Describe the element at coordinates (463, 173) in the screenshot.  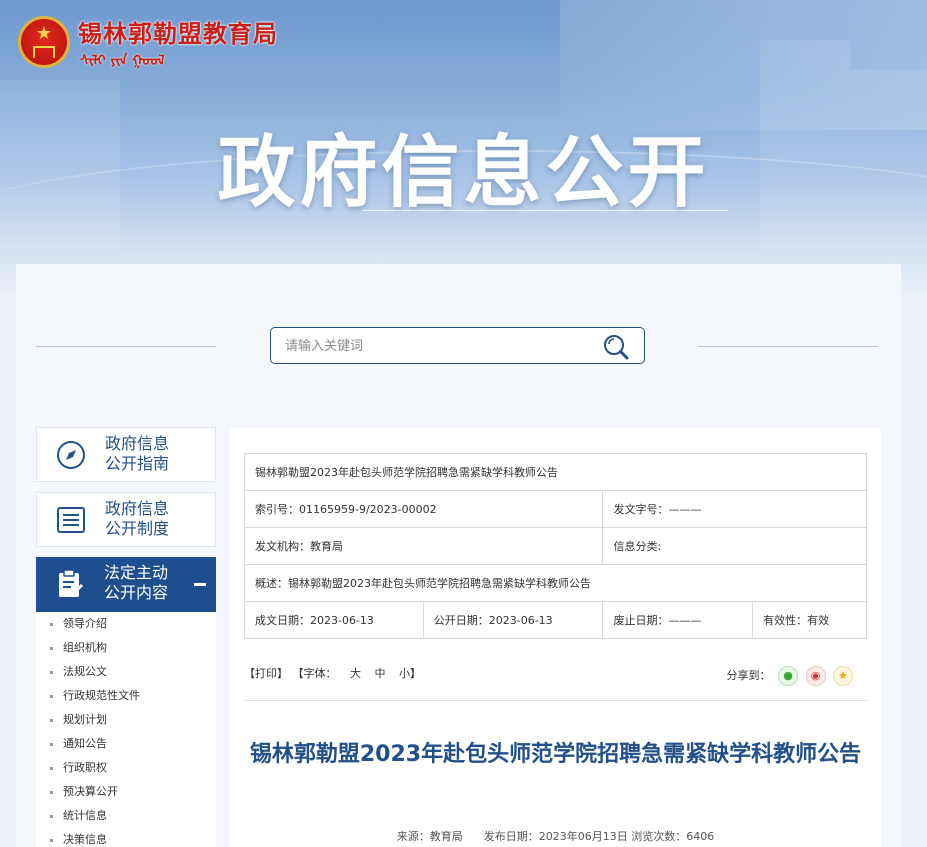
I see `banner-title: 政府信息公开` at that location.